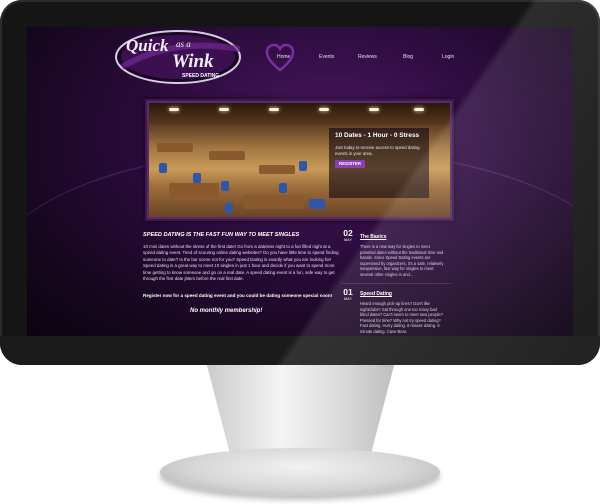 This screenshot has width=600, height=504. Describe the element at coordinates (377, 135) in the screenshot. I see `hero-title: 10 Dates - 1 Hour - 0 Stress` at that location.